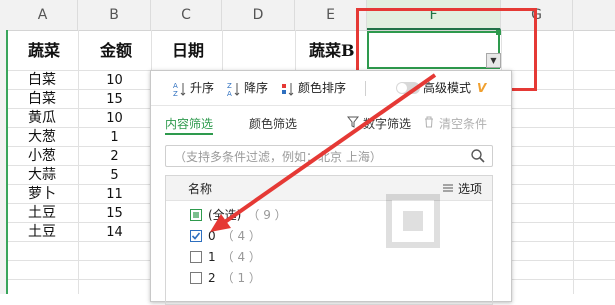 The width and height of the screenshot is (615, 305). I want to click on sort-ascending-icon: AZ, so click(180, 89).